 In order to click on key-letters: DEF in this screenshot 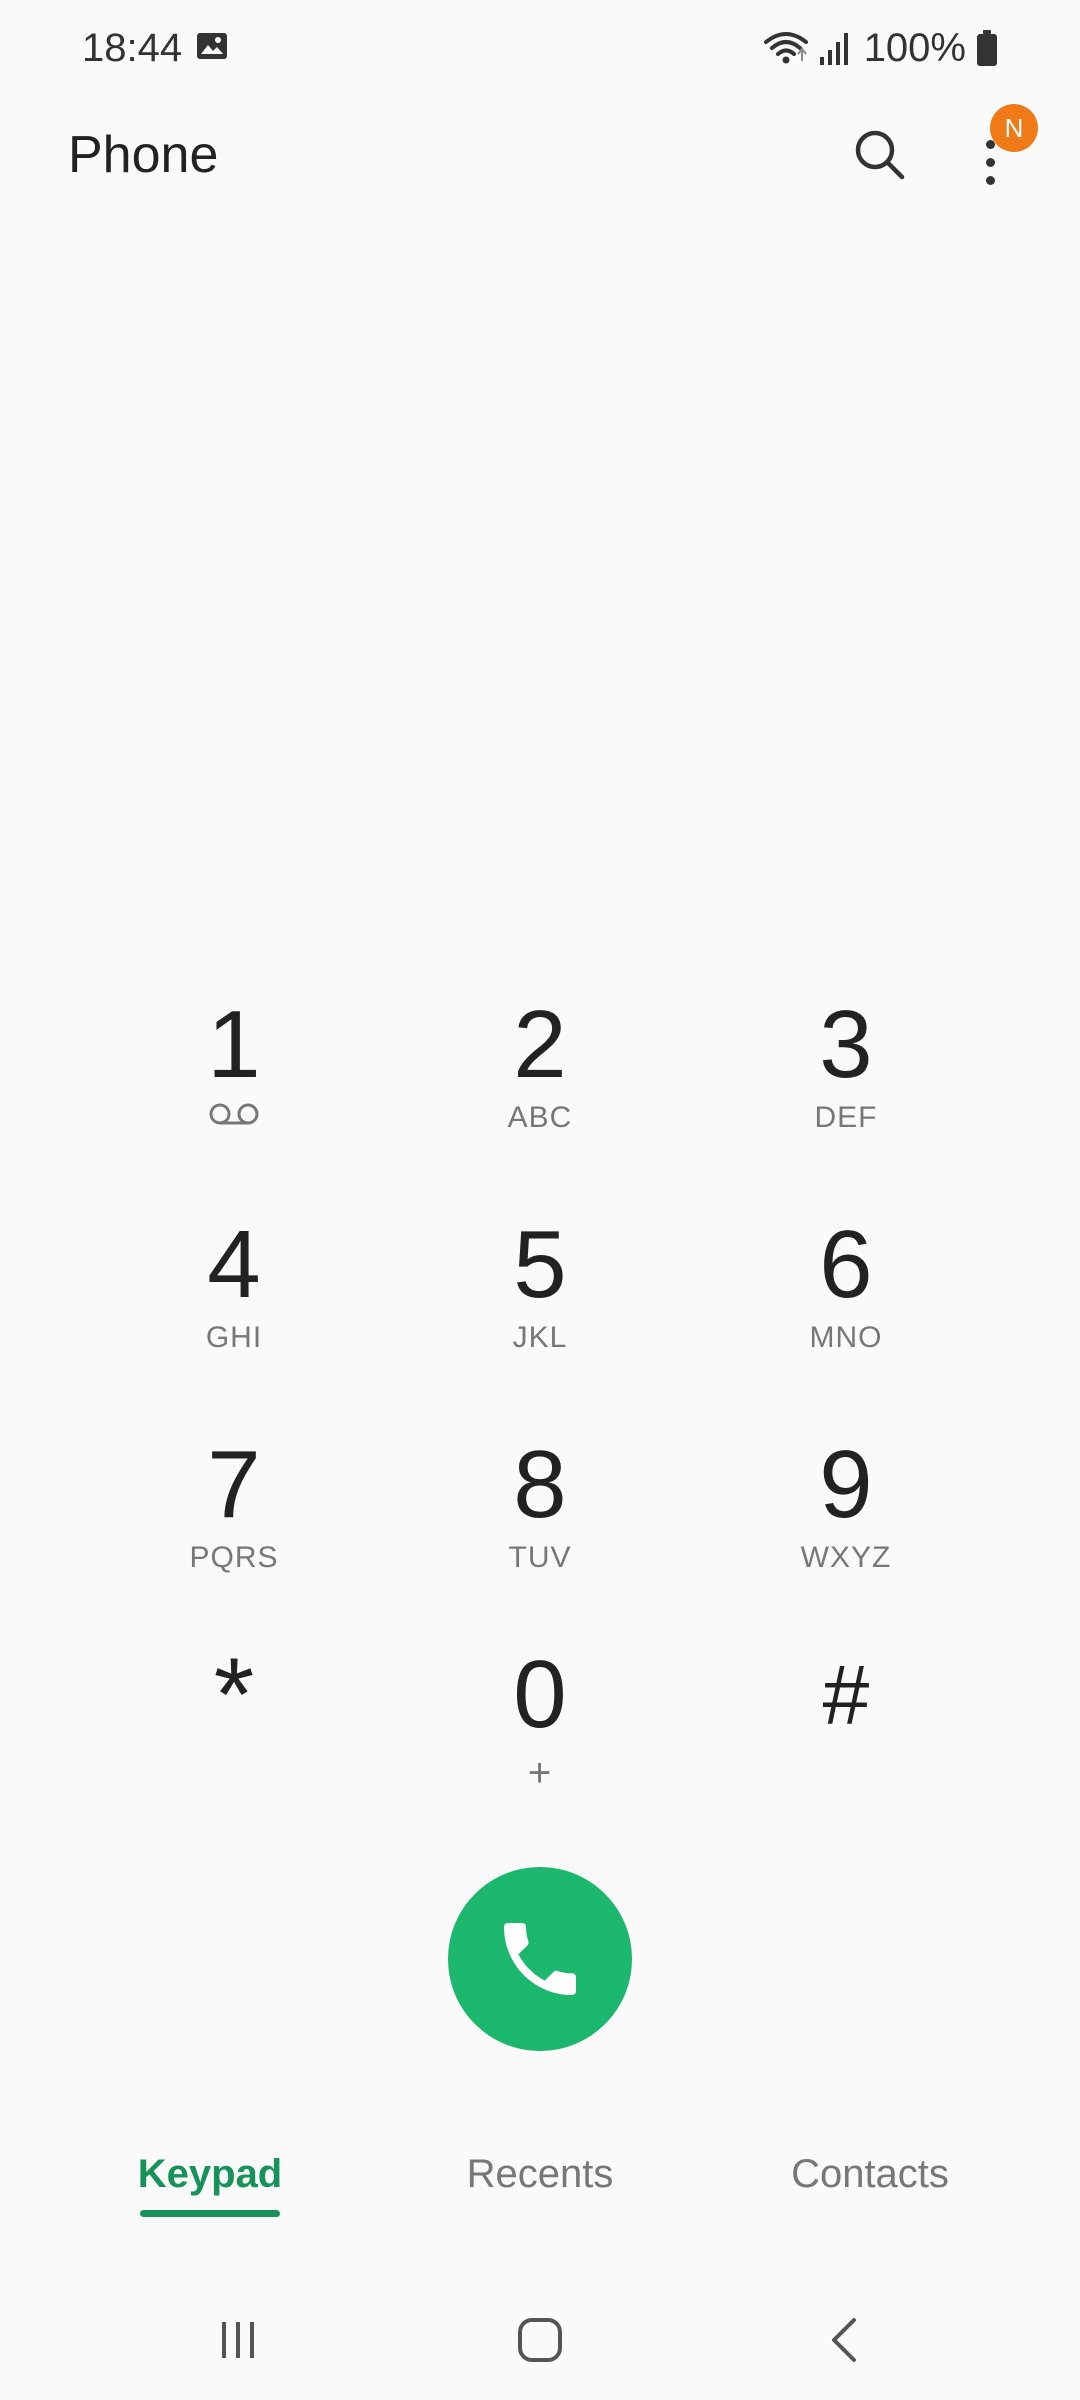, I will do `click(846, 1117)`.